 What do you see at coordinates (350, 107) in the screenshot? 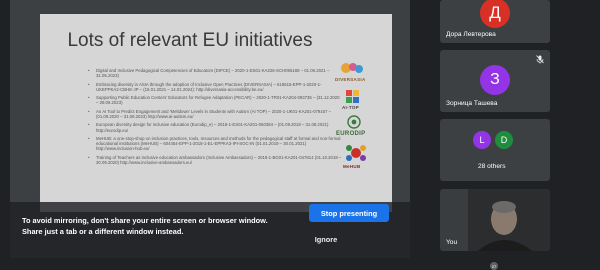
I see `aitop-logo-text: AI-TOP` at bounding box center [350, 107].